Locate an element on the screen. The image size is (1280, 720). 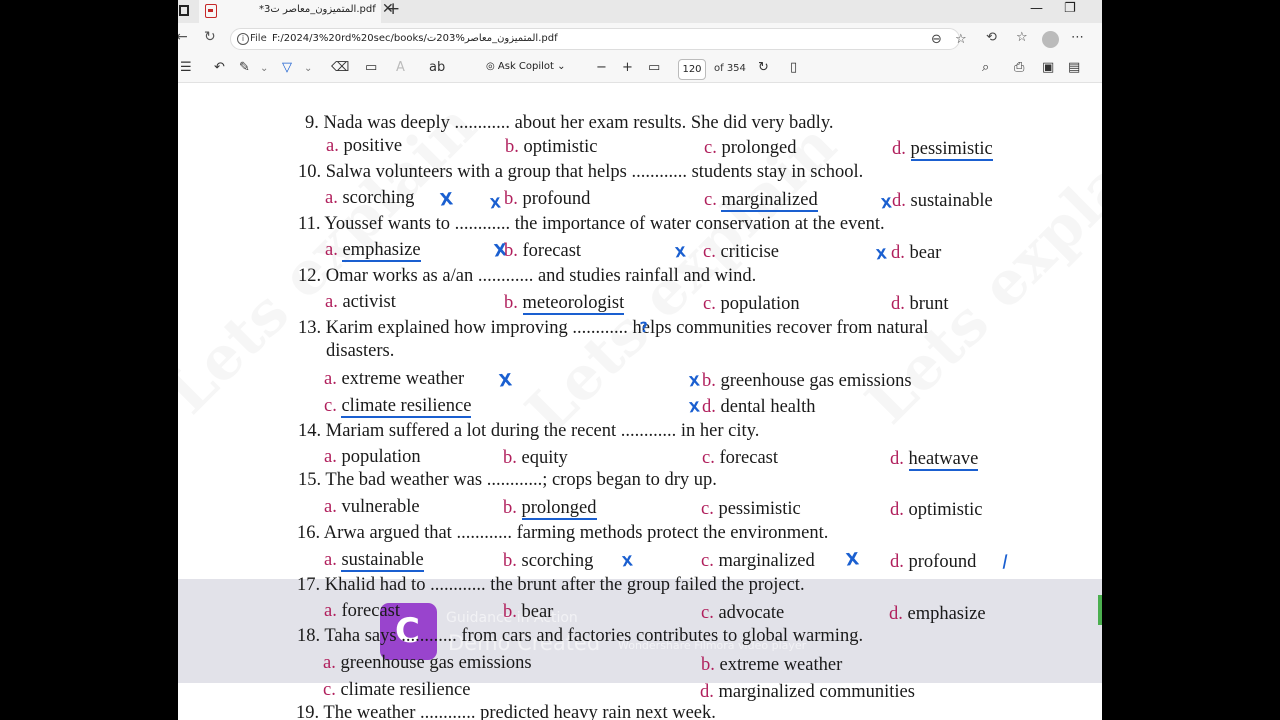
highlight-dropdown-icon: ⌄ is located at coordinates (308, 68).